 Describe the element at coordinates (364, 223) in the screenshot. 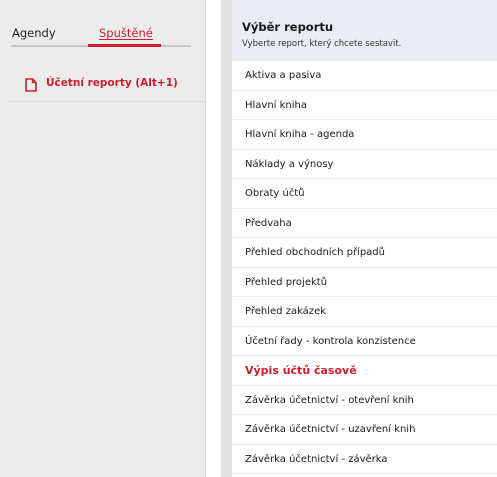

I see `report-item-predvaha: Předvaha` at that location.